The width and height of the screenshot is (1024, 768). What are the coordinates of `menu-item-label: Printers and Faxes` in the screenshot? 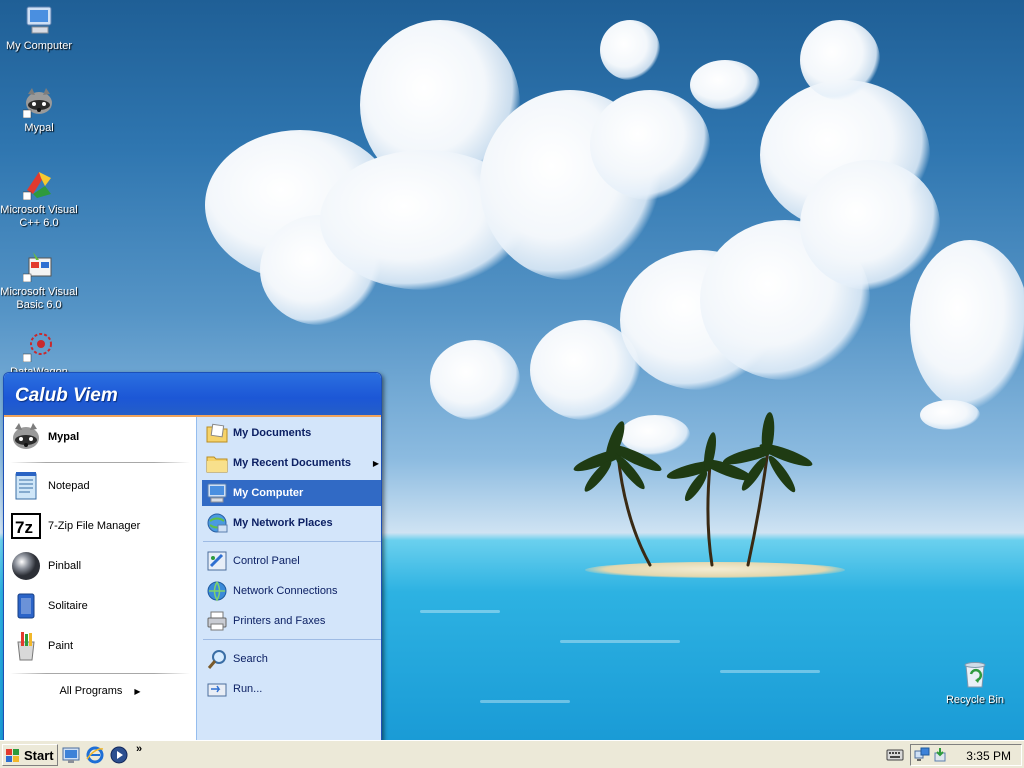 It's located at (279, 621).